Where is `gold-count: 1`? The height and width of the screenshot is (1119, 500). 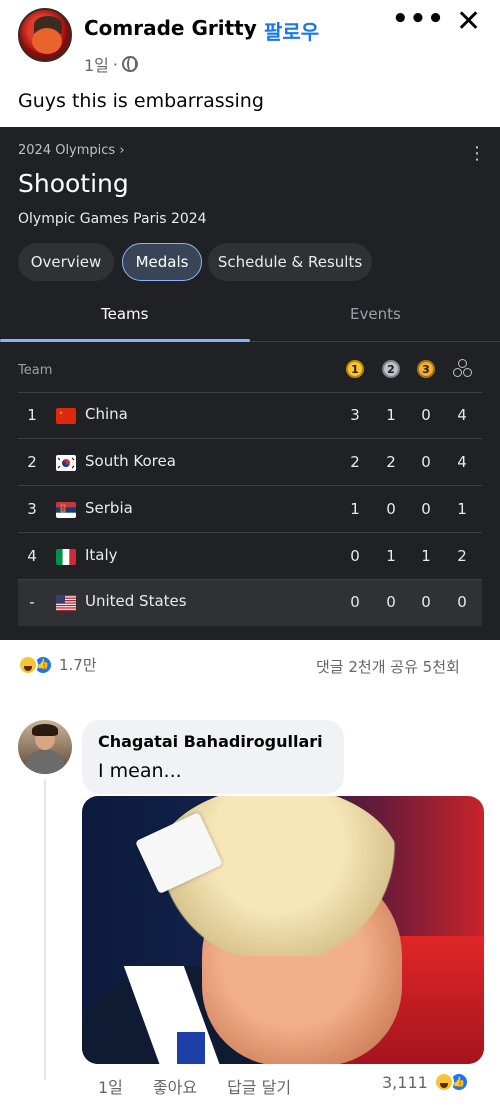 gold-count: 1 is located at coordinates (355, 509).